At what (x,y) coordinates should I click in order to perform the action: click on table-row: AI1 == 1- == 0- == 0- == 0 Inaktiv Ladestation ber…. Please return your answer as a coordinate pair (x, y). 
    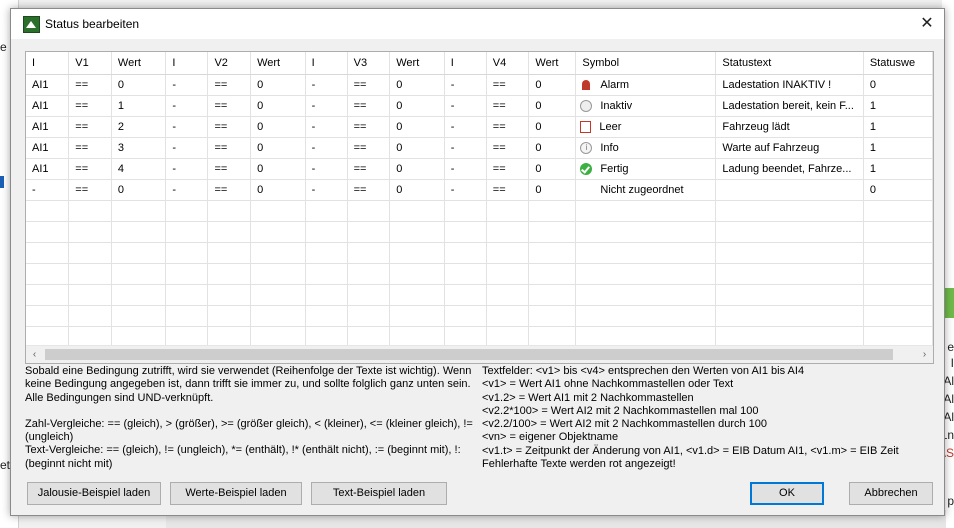
    Looking at the image, I should click on (479, 106).